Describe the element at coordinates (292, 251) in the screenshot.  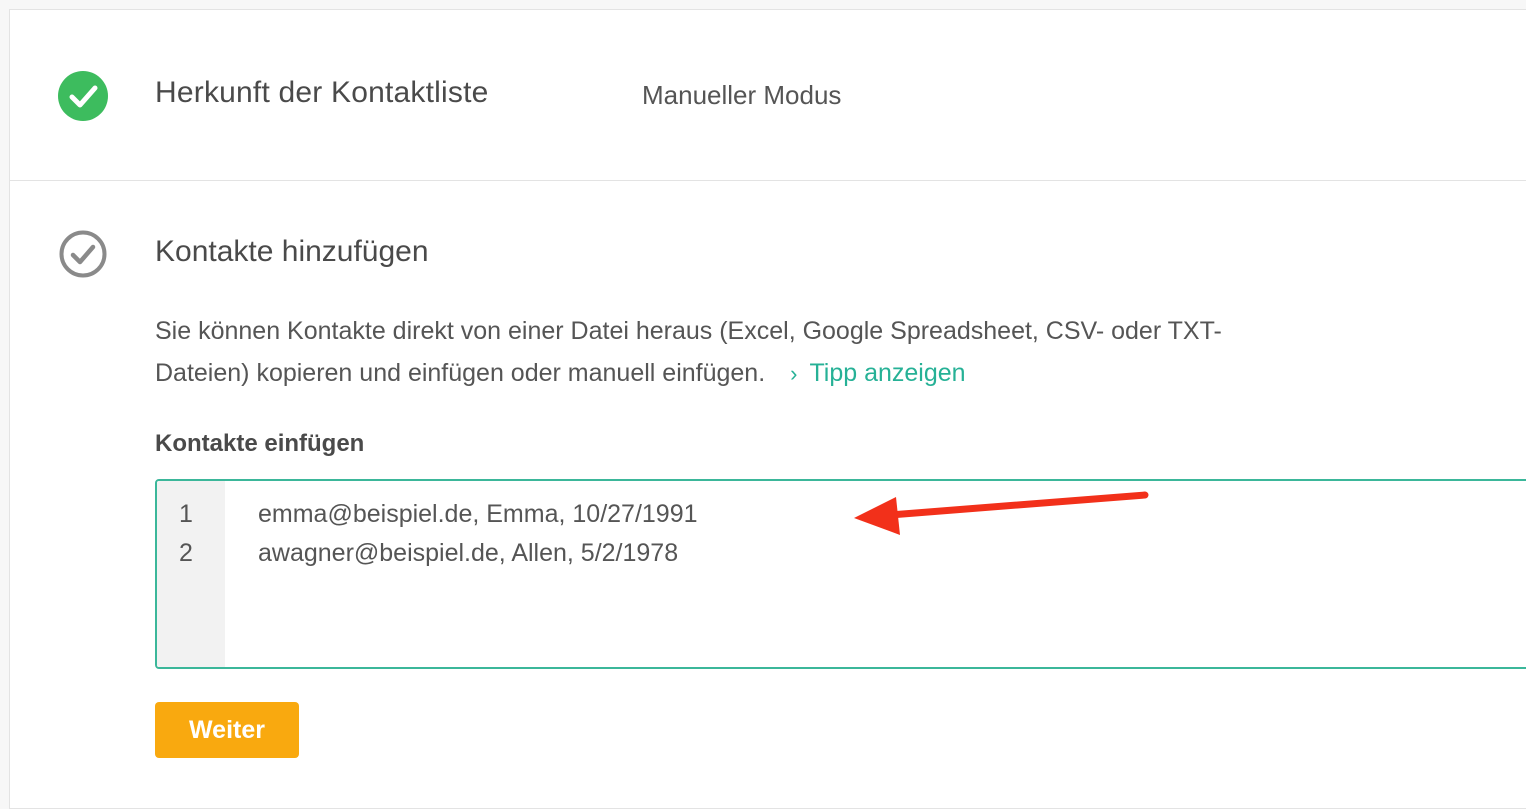
I see `step2-title: Kontakte hinzufügen` at that location.